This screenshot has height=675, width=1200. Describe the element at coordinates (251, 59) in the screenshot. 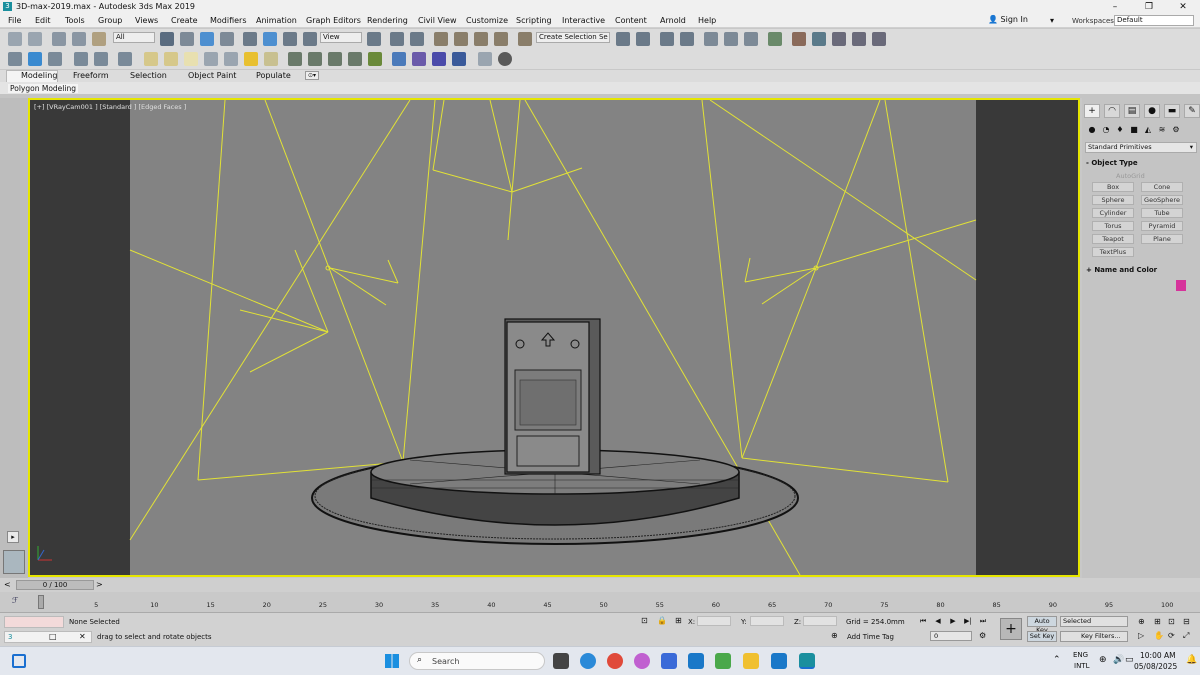

I see `vray-sun-icon` at that location.